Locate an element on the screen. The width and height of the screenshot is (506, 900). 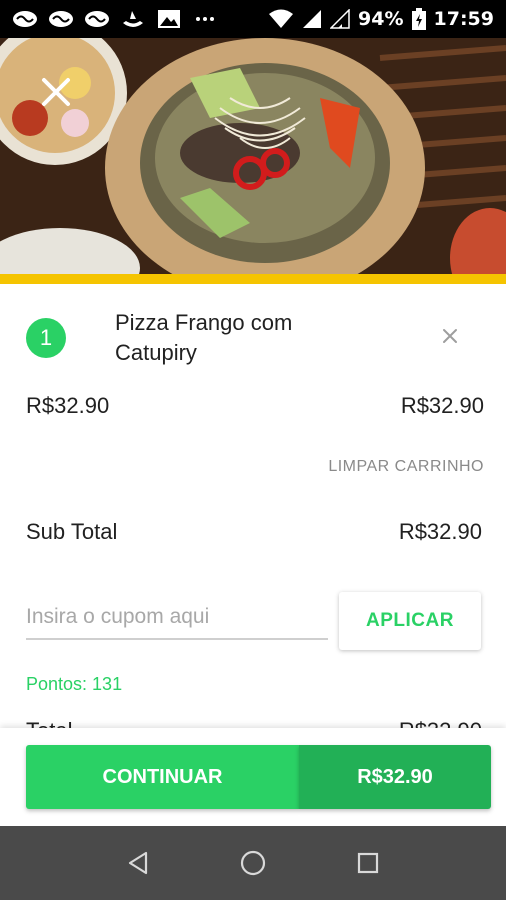
continue-button: CONTINUAR is located at coordinates (162, 777).